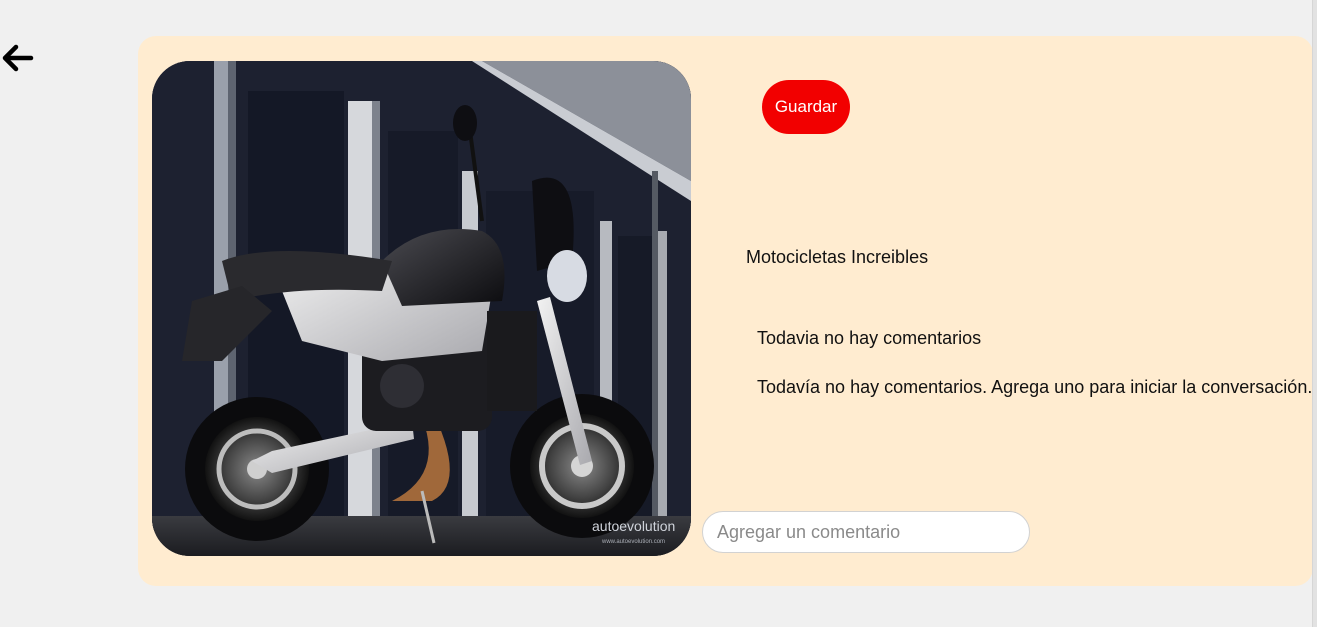  Describe the element at coordinates (806, 107) in the screenshot. I see `save-button: Guardar` at that location.